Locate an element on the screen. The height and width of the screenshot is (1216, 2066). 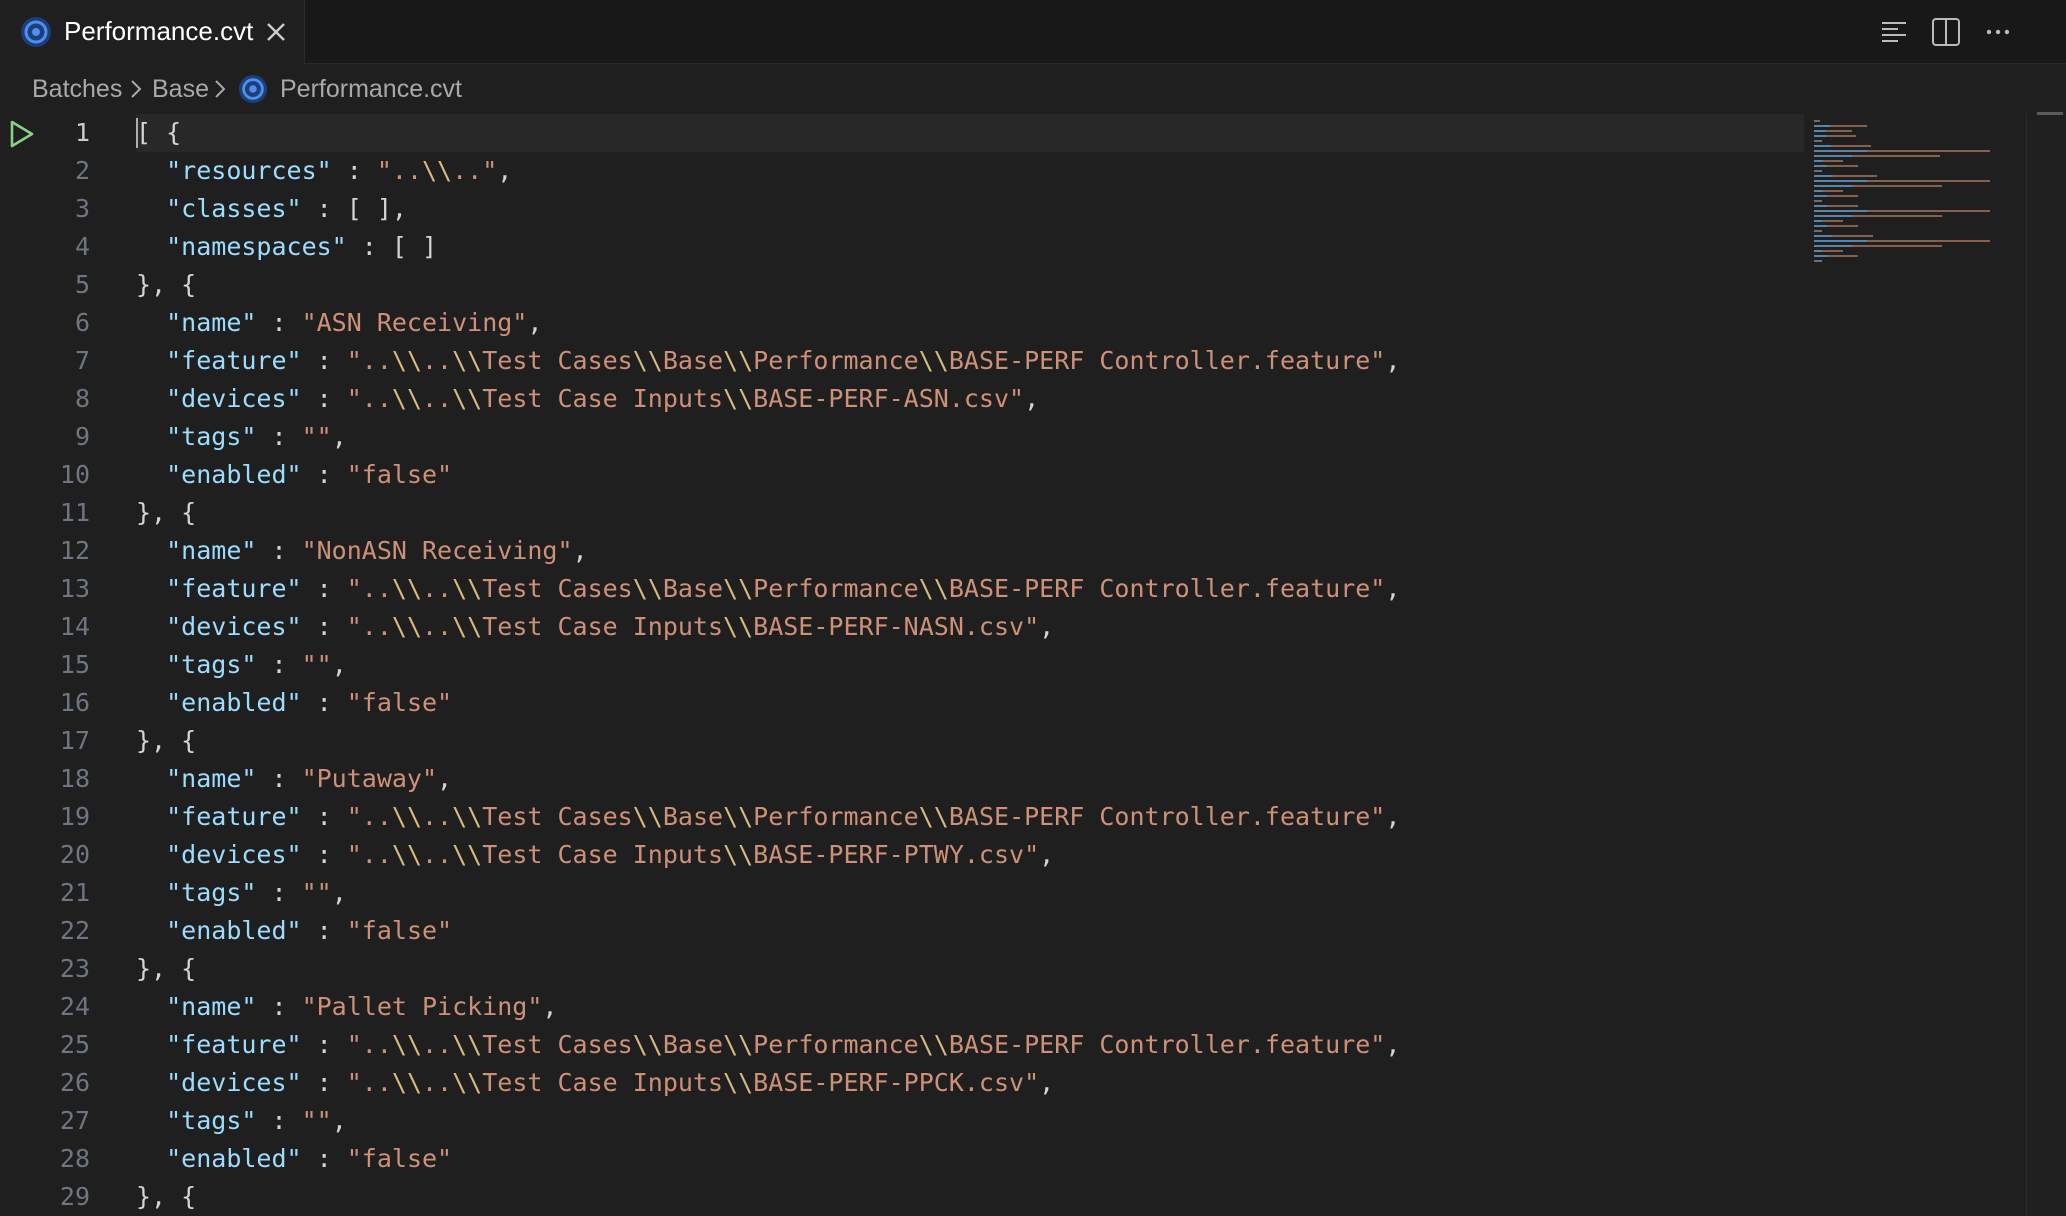
line-number: 14 is located at coordinates (45, 627).